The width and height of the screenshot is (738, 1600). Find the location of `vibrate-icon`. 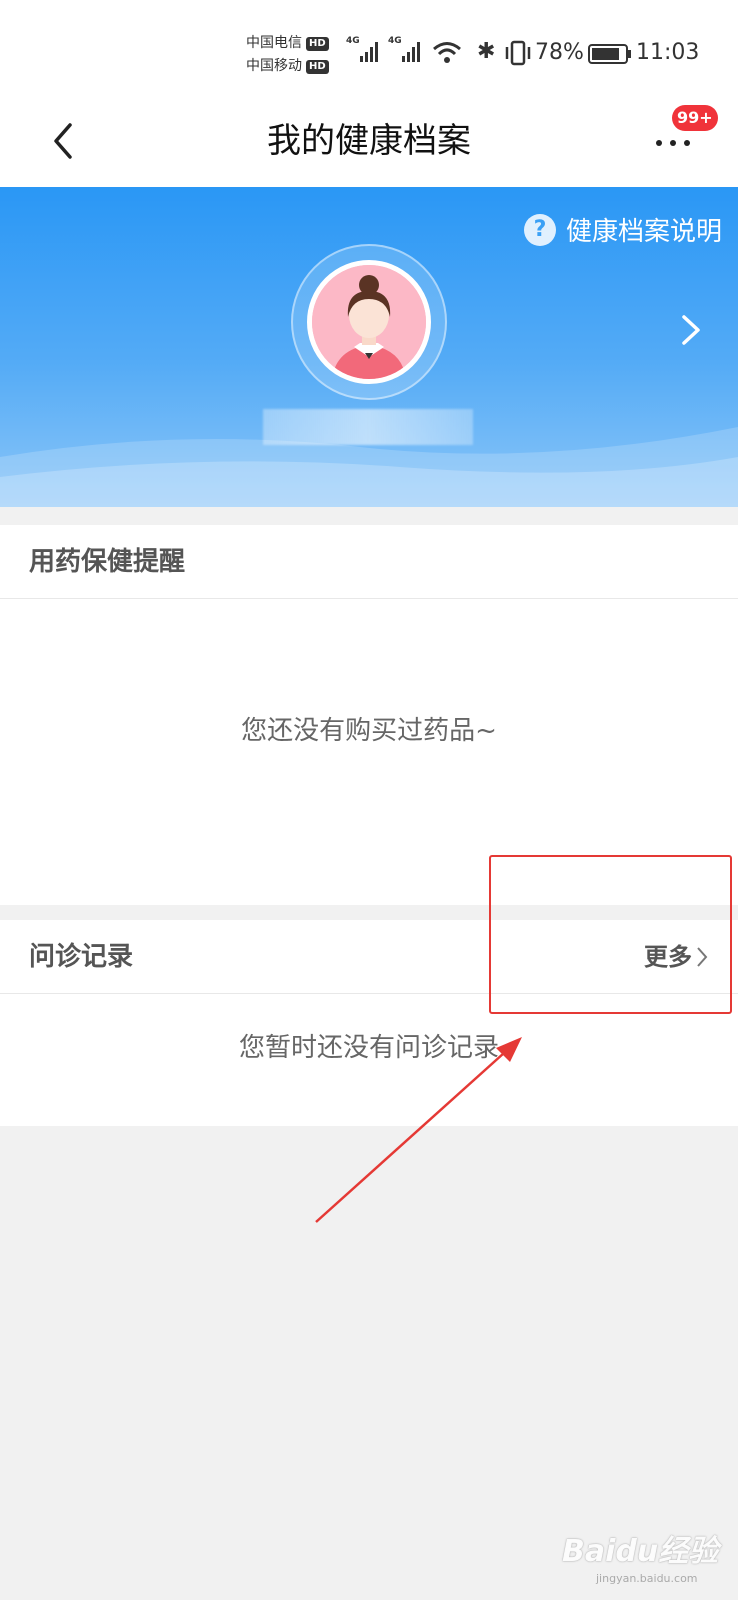

vibrate-icon is located at coordinates (518, 53).